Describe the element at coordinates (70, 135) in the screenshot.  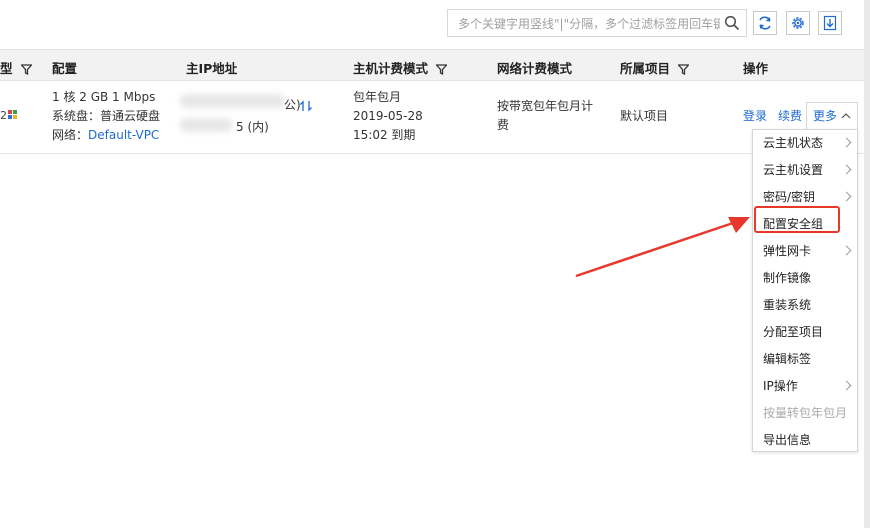
I see `network-label: 网络：` at that location.